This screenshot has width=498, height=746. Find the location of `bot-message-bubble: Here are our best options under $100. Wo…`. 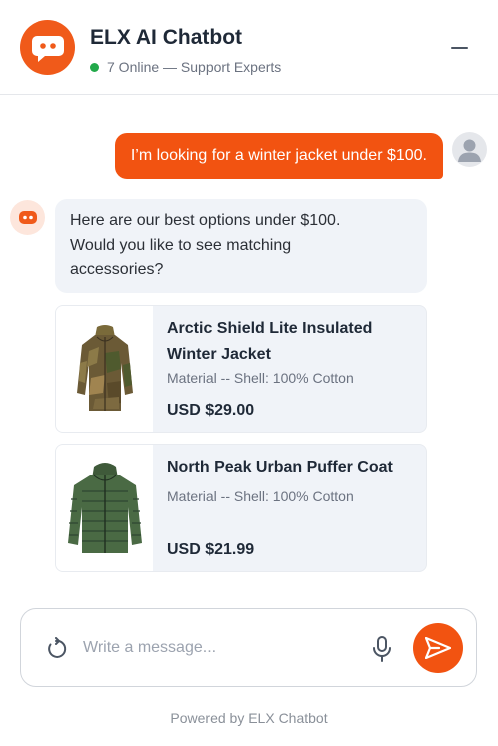

bot-message-bubble: Here are our best options under $100. Wo… is located at coordinates (241, 246).